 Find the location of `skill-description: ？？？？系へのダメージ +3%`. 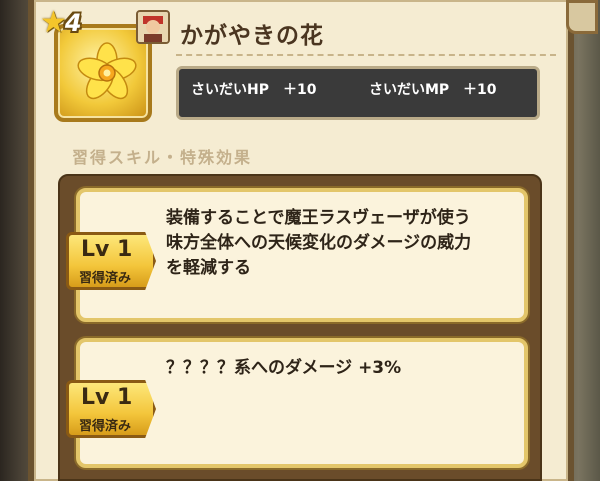

skill-description: ？？？？系へのダメージ +3% is located at coordinates (378, 368).